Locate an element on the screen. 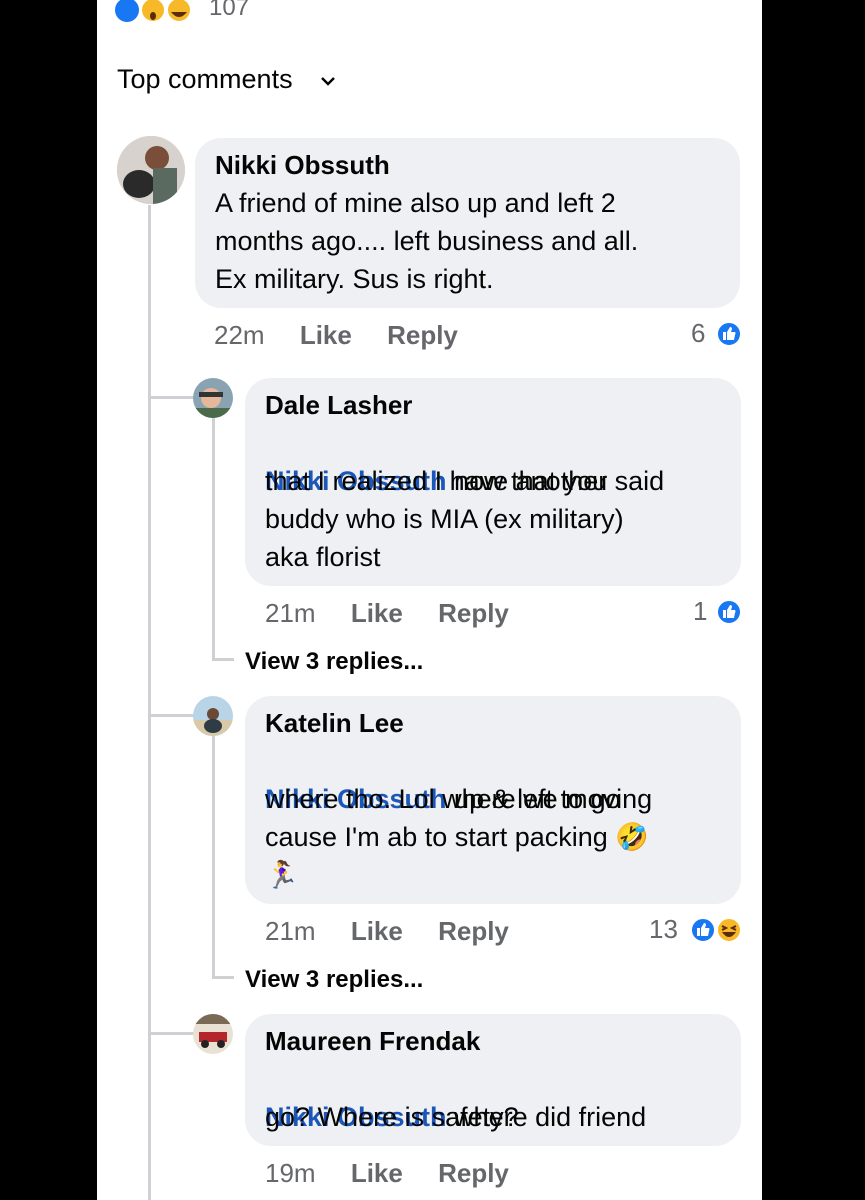  haha-reaction-icon is located at coordinates (179, 11).